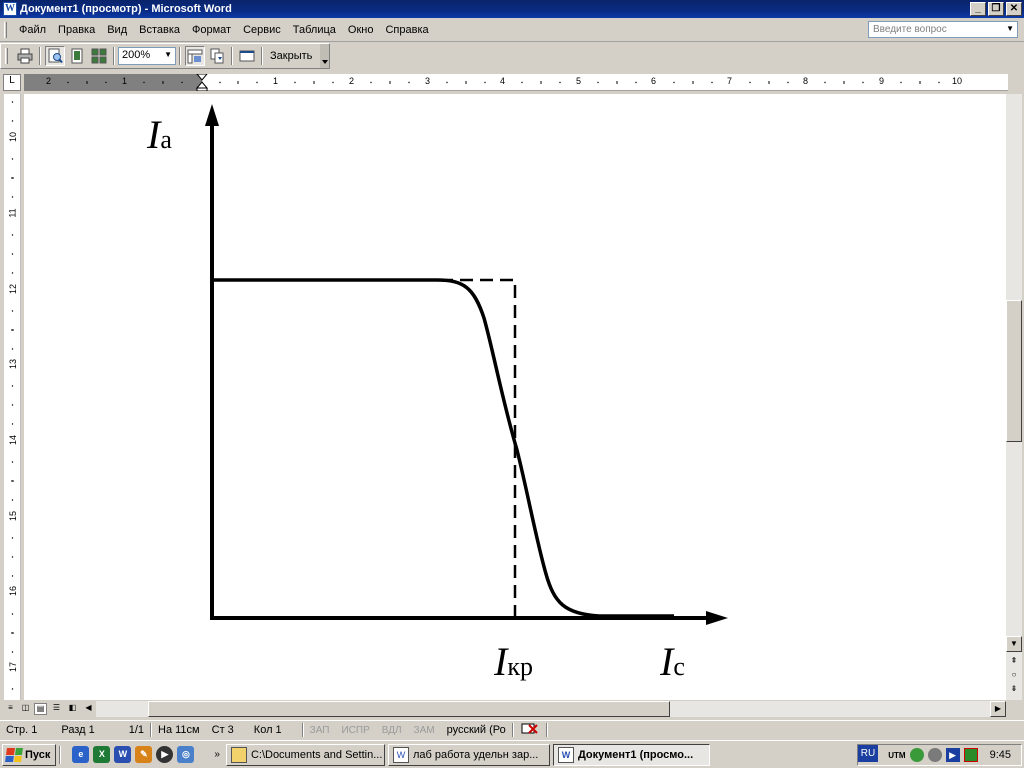  Describe the element at coordinates (32, 30) in the screenshot. I see `menu-file: Файл` at that location.